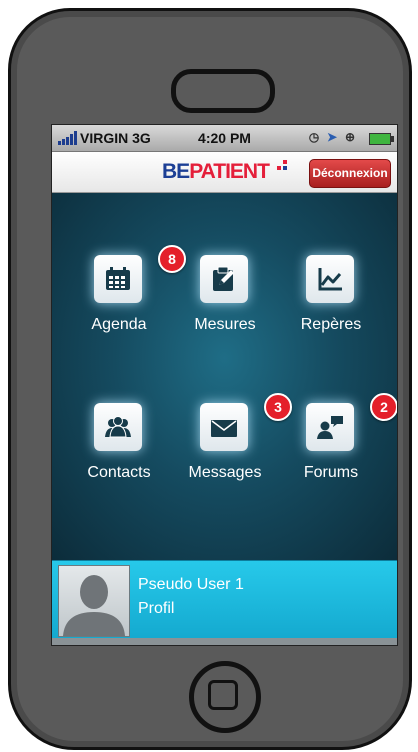 The height and width of the screenshot is (752, 418). What do you see at coordinates (191, 584) in the screenshot?
I see `profile-name: Pseudo User 1` at bounding box center [191, 584].